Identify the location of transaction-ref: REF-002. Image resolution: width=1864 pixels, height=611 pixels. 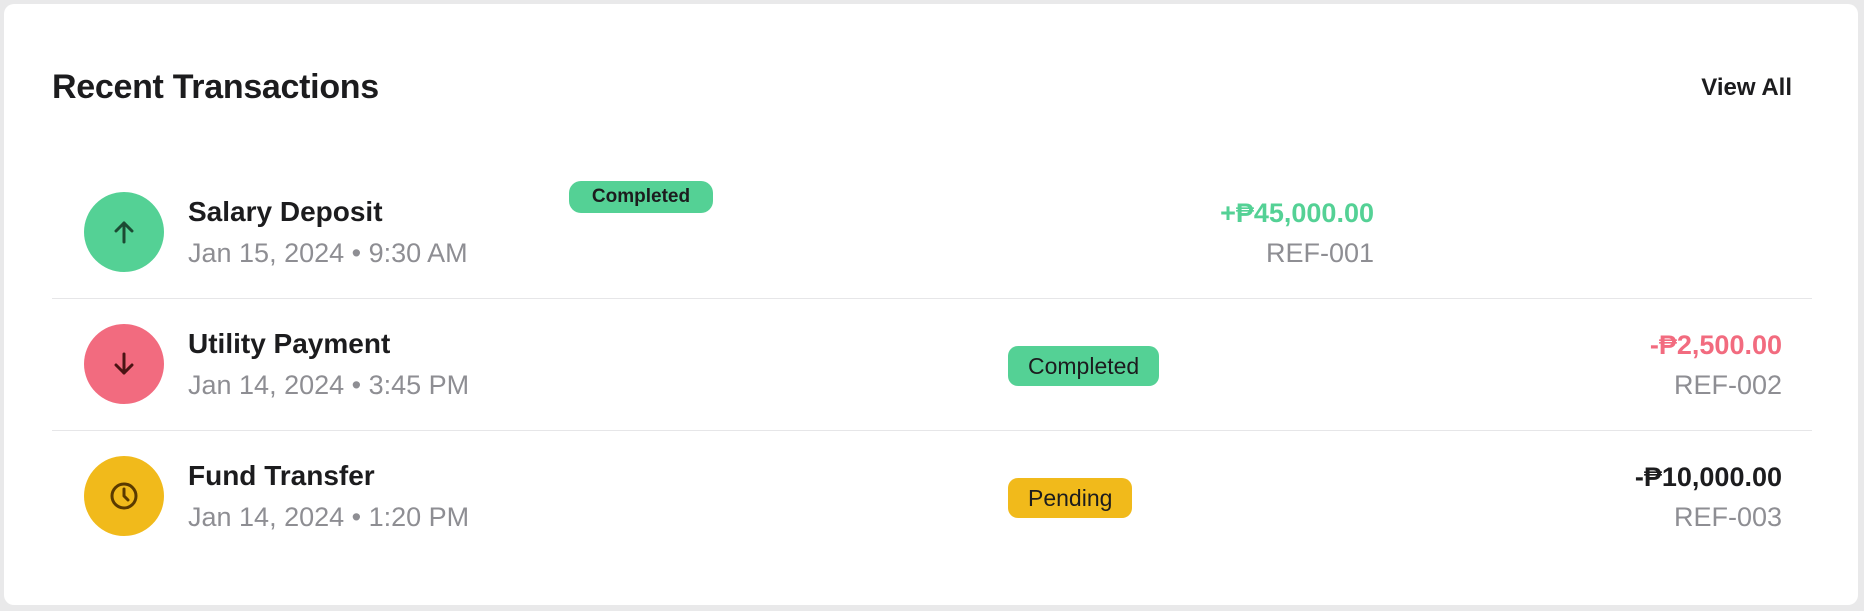
(1727, 385).